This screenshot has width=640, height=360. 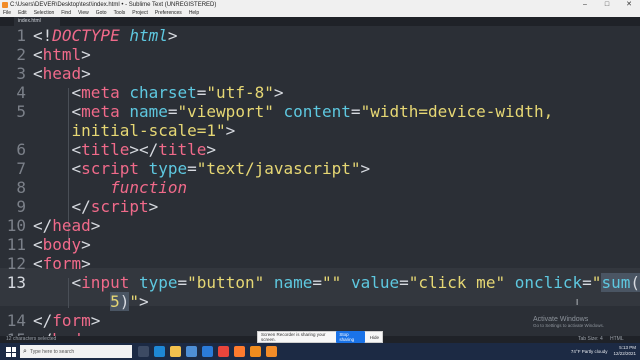 I want to click on hide-button: Hide, so click(x=374, y=337).